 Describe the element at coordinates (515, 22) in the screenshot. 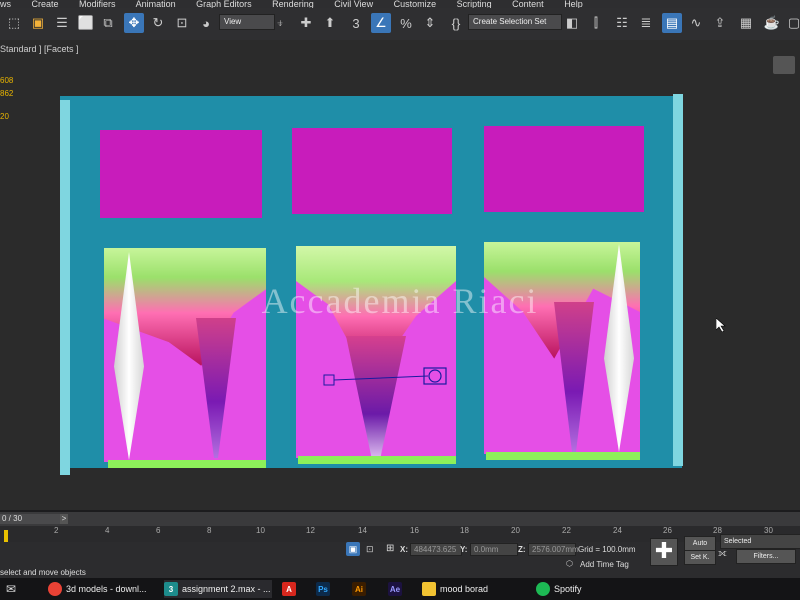

I see `named-selection-dropdown: Create Selection Set` at that location.